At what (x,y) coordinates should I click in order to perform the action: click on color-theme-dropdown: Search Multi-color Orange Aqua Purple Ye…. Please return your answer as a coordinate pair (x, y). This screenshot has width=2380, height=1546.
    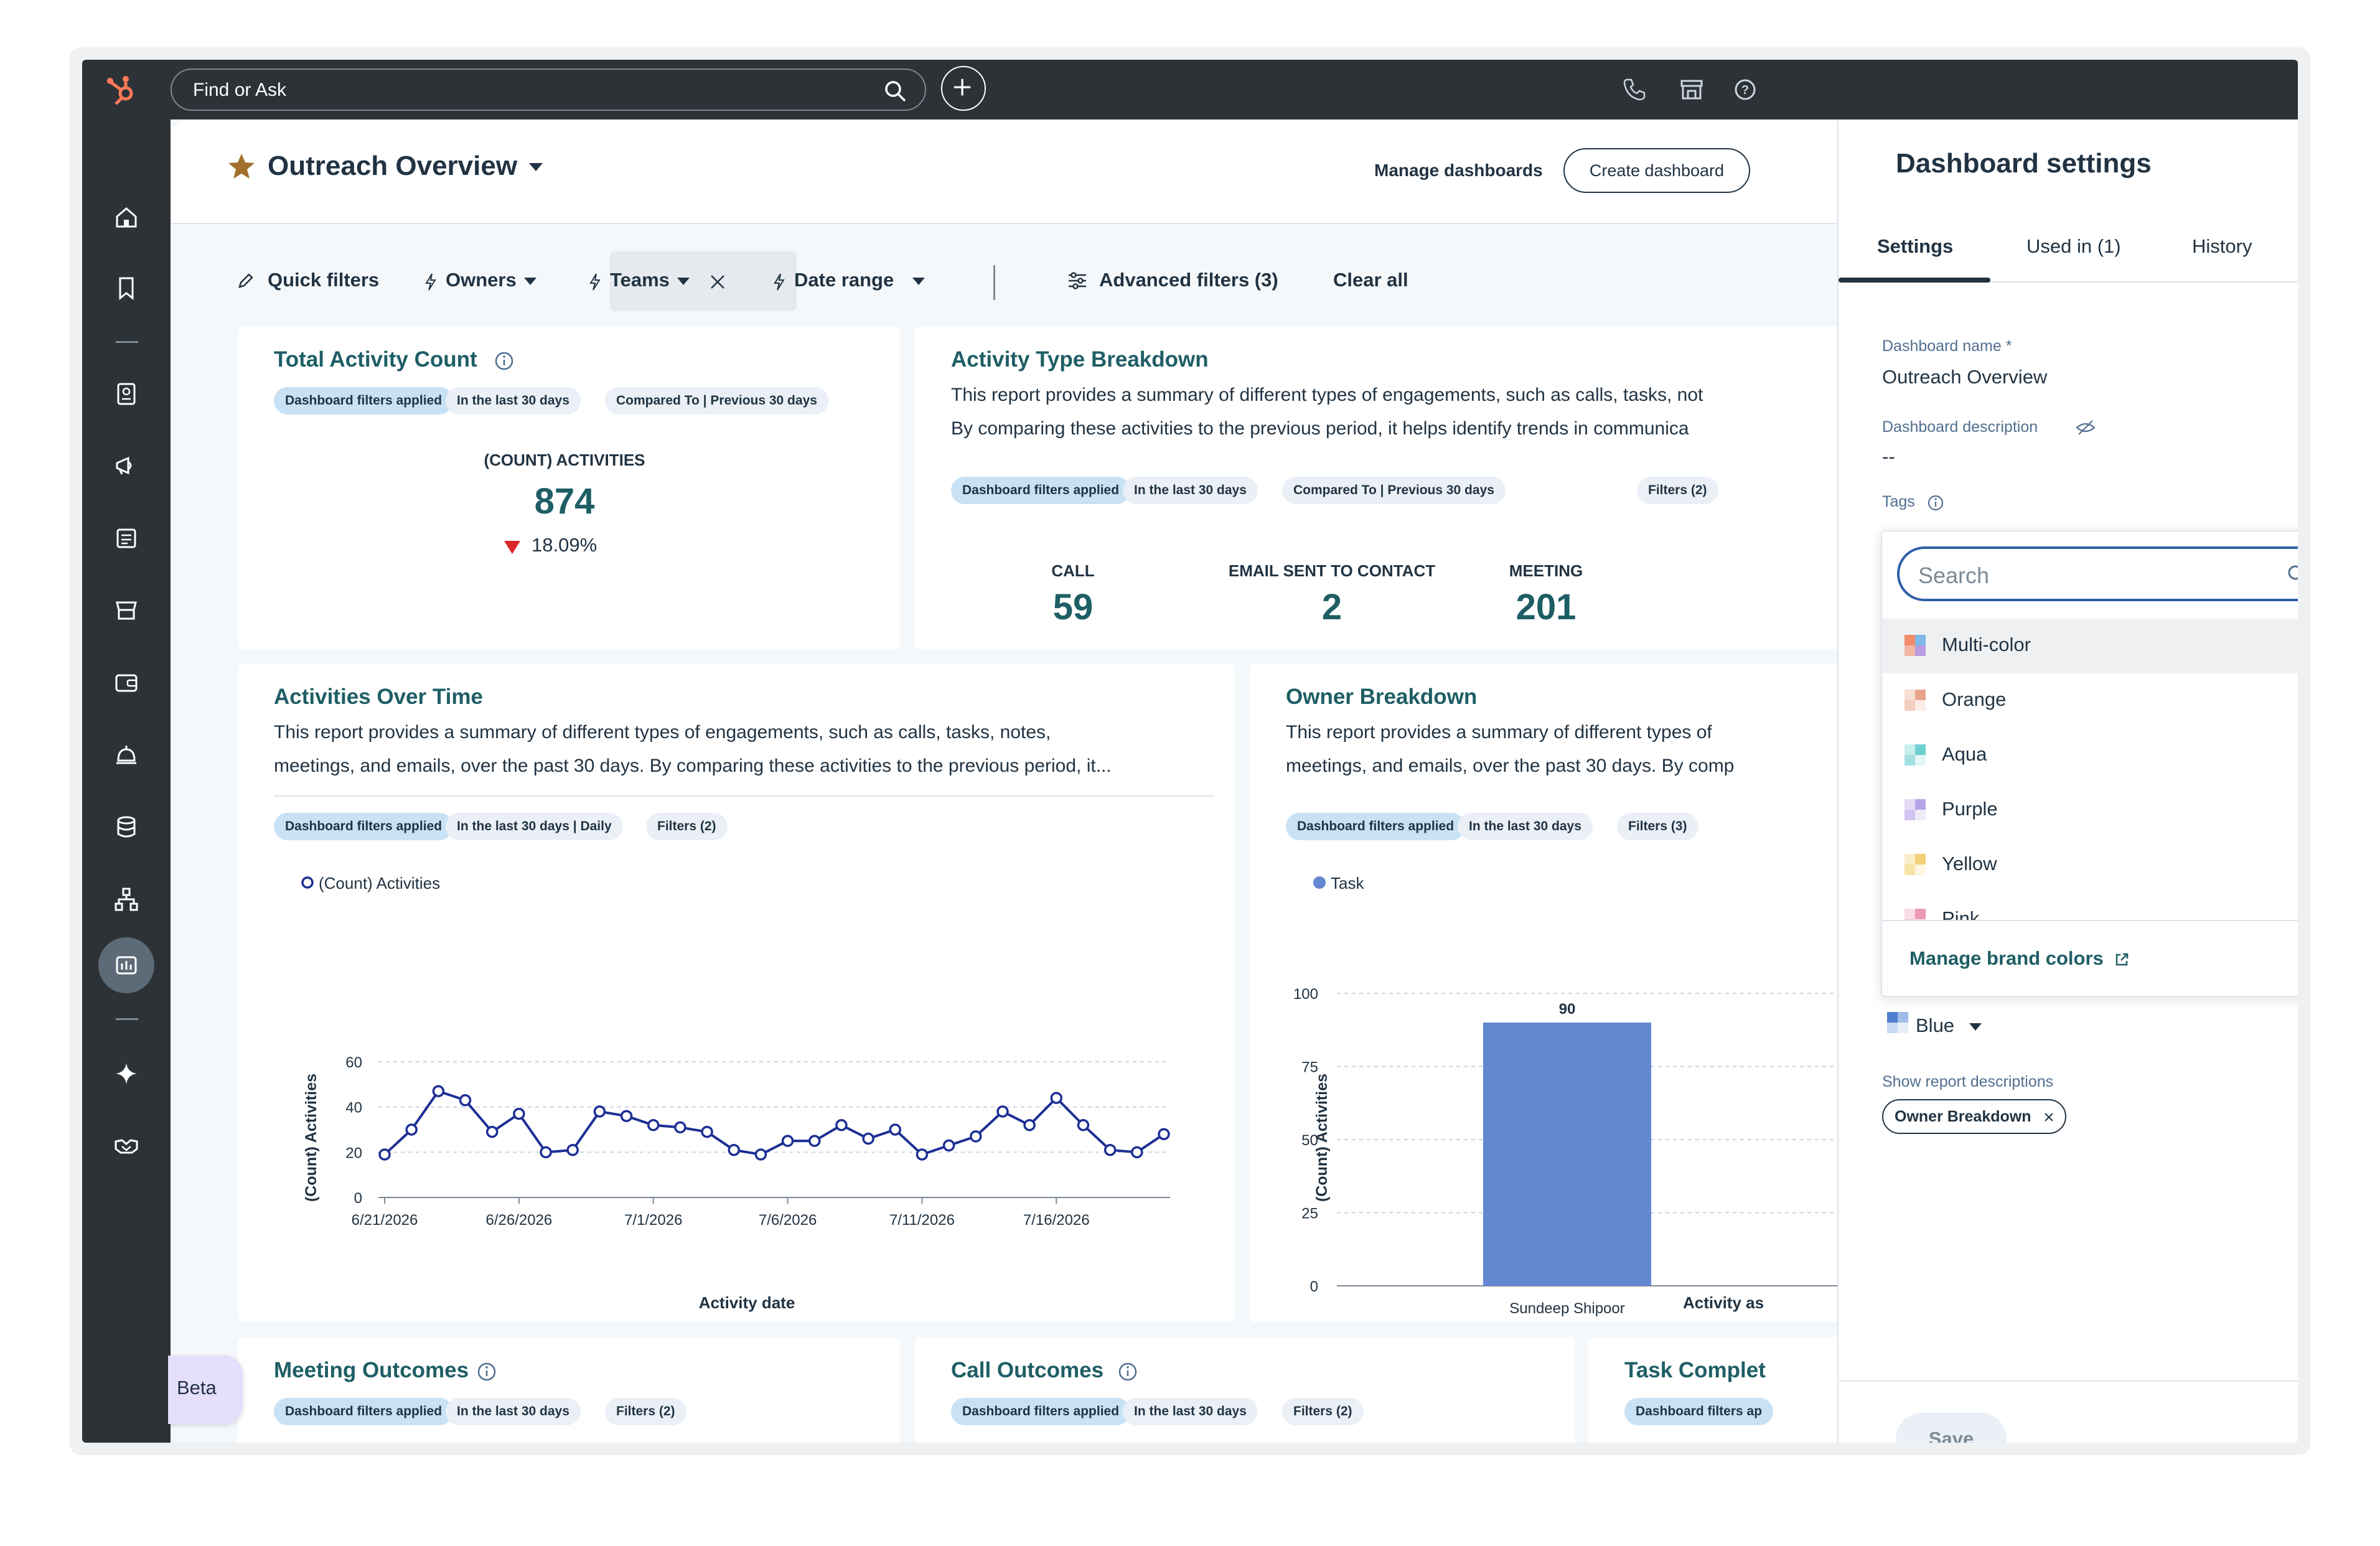
    Looking at the image, I should click on (2090, 763).